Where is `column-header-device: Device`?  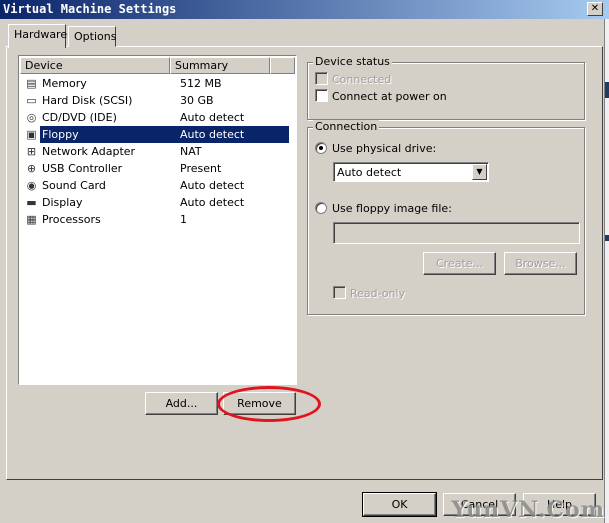 column-header-device: Device is located at coordinates (95, 65).